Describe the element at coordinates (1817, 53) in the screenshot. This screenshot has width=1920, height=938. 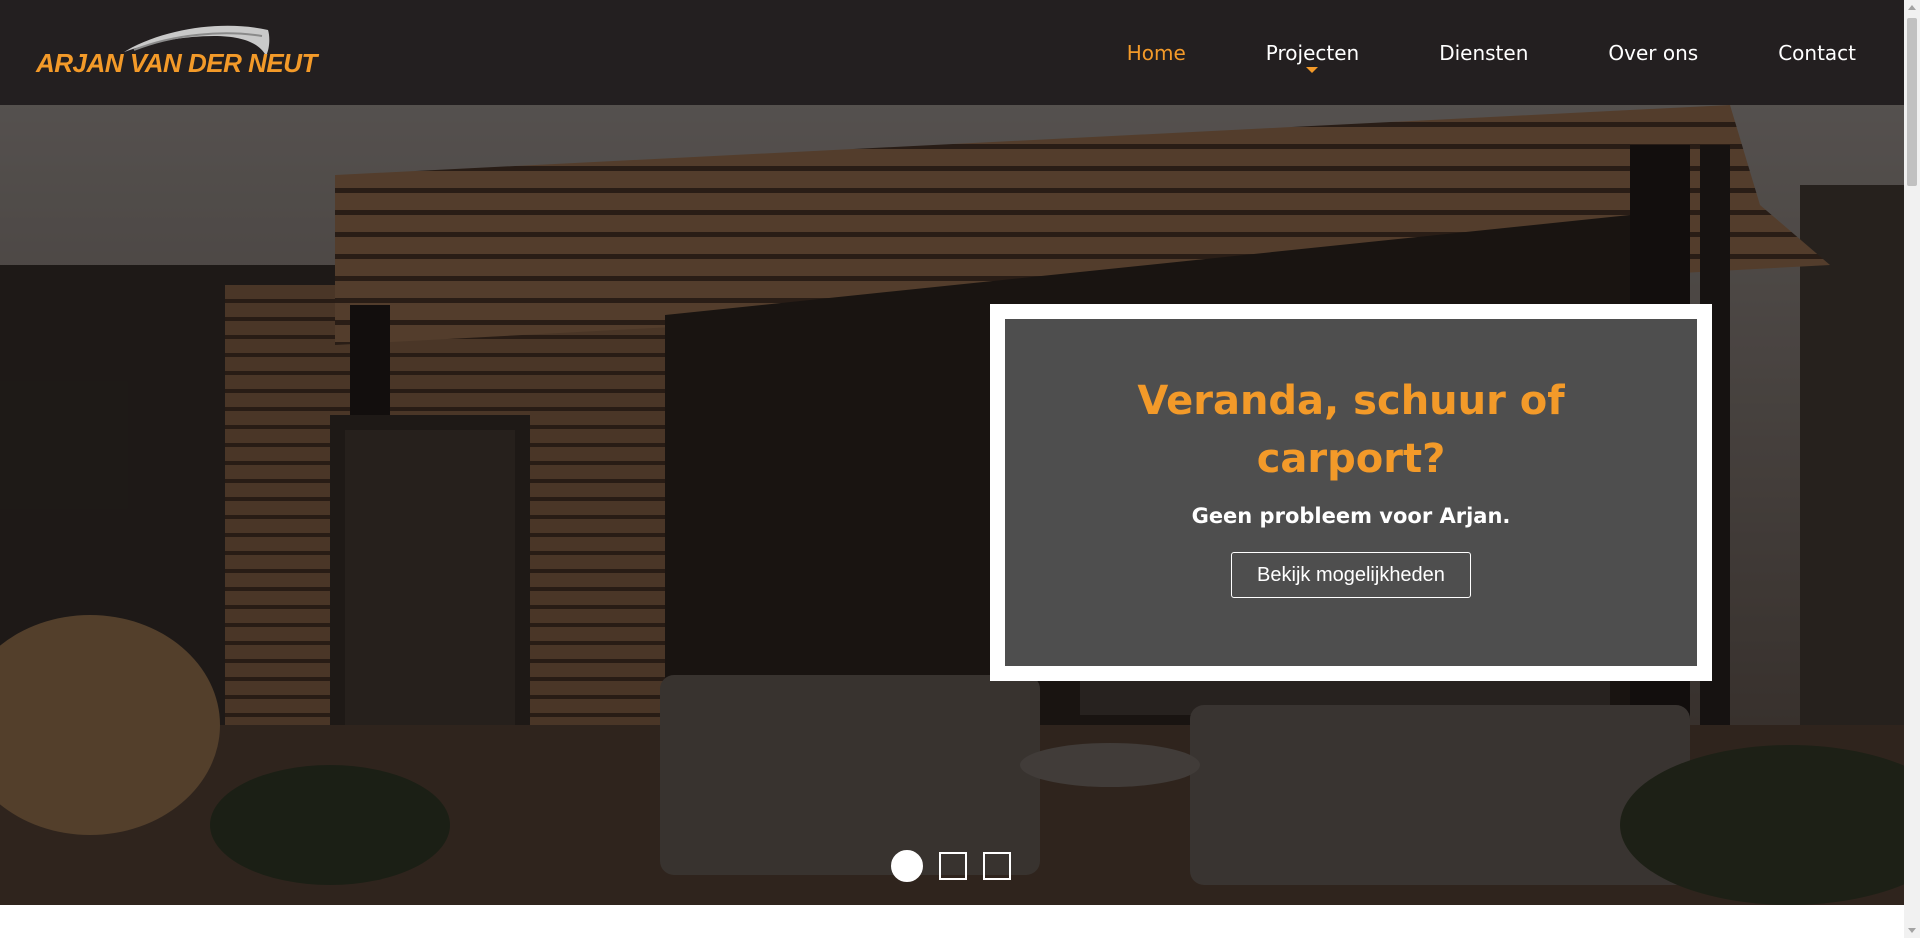
I see `nav-item-contact: Contact` at that location.